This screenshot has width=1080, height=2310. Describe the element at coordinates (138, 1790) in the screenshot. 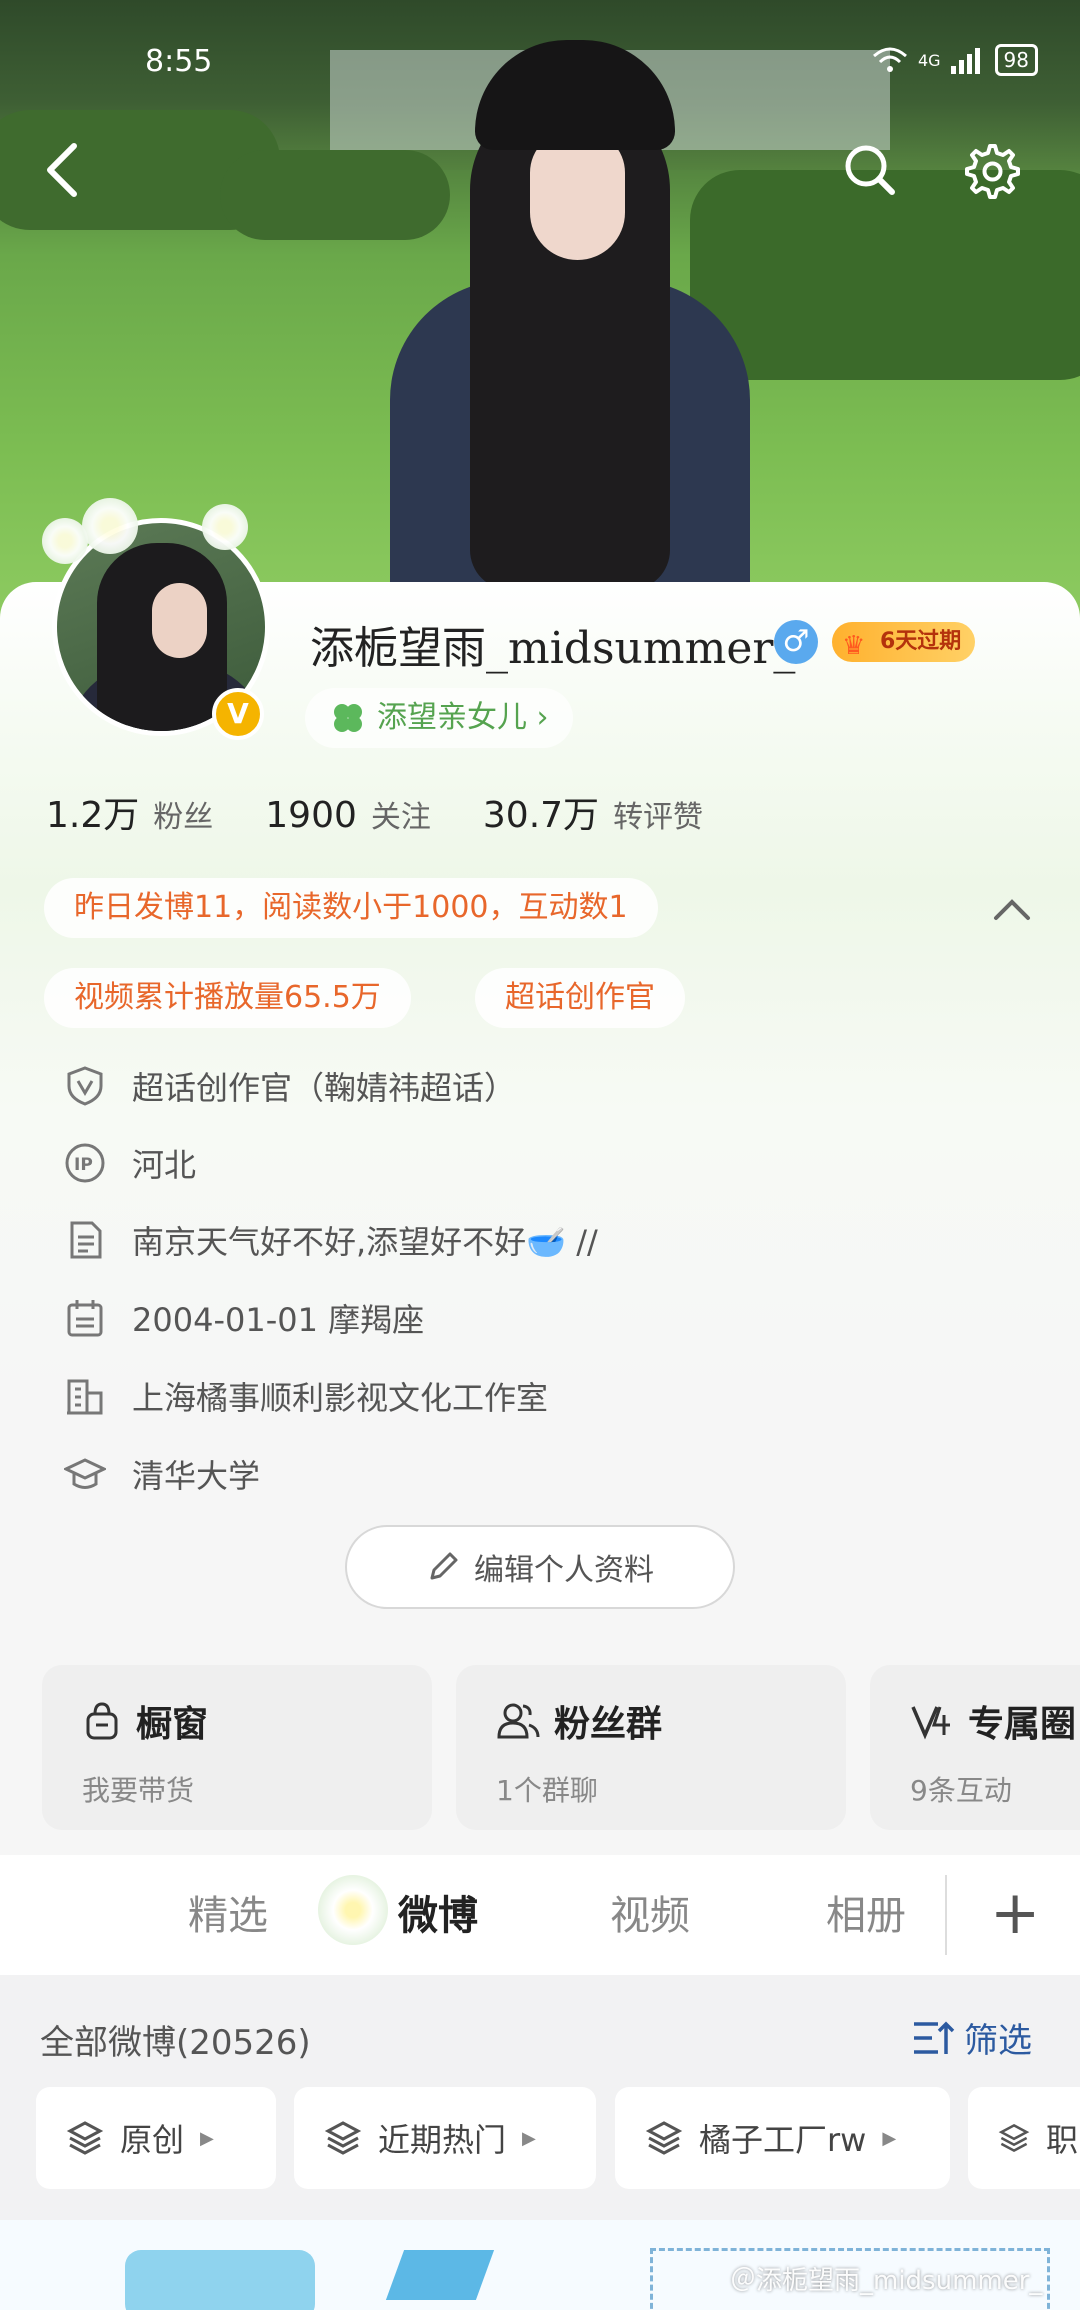

I see `feature-subtitle: 我要带货` at that location.